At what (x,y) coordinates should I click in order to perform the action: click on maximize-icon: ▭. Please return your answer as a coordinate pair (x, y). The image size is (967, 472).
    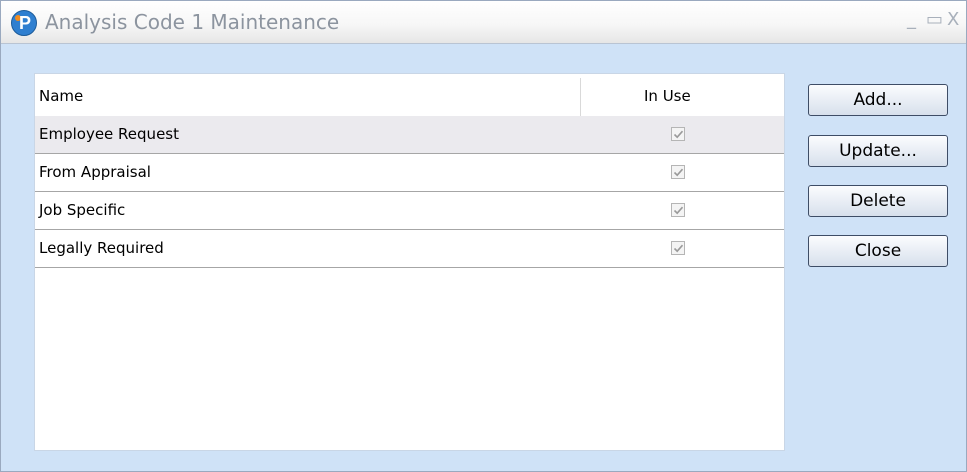
    Looking at the image, I should click on (934, 19).